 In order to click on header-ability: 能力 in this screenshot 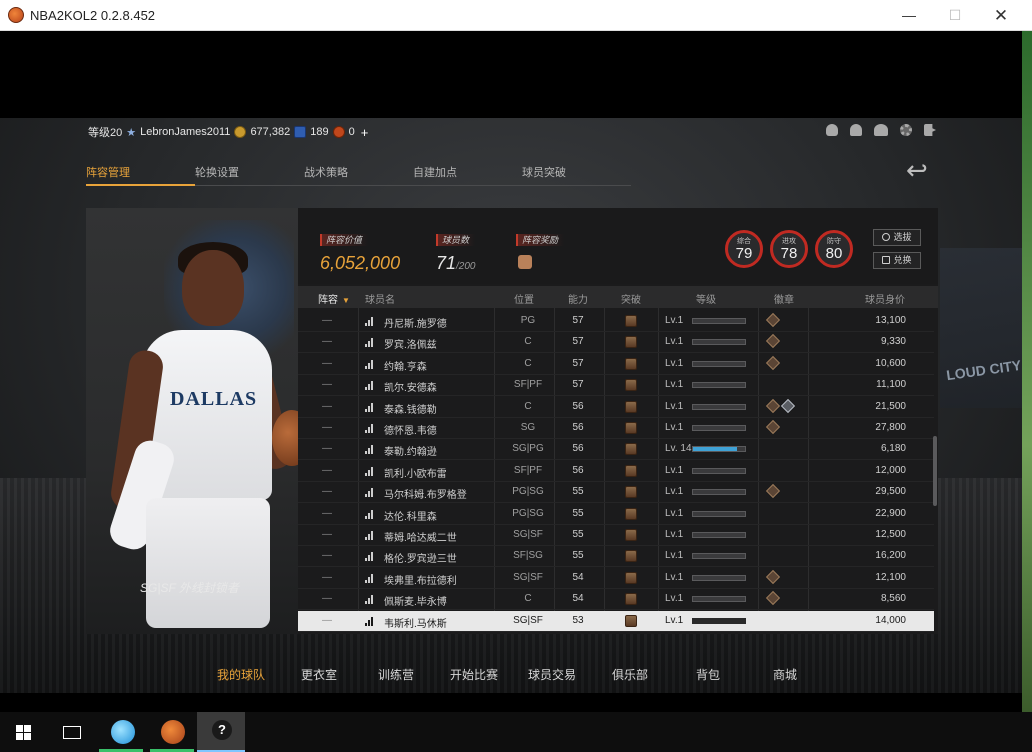, I will do `click(578, 298)`.